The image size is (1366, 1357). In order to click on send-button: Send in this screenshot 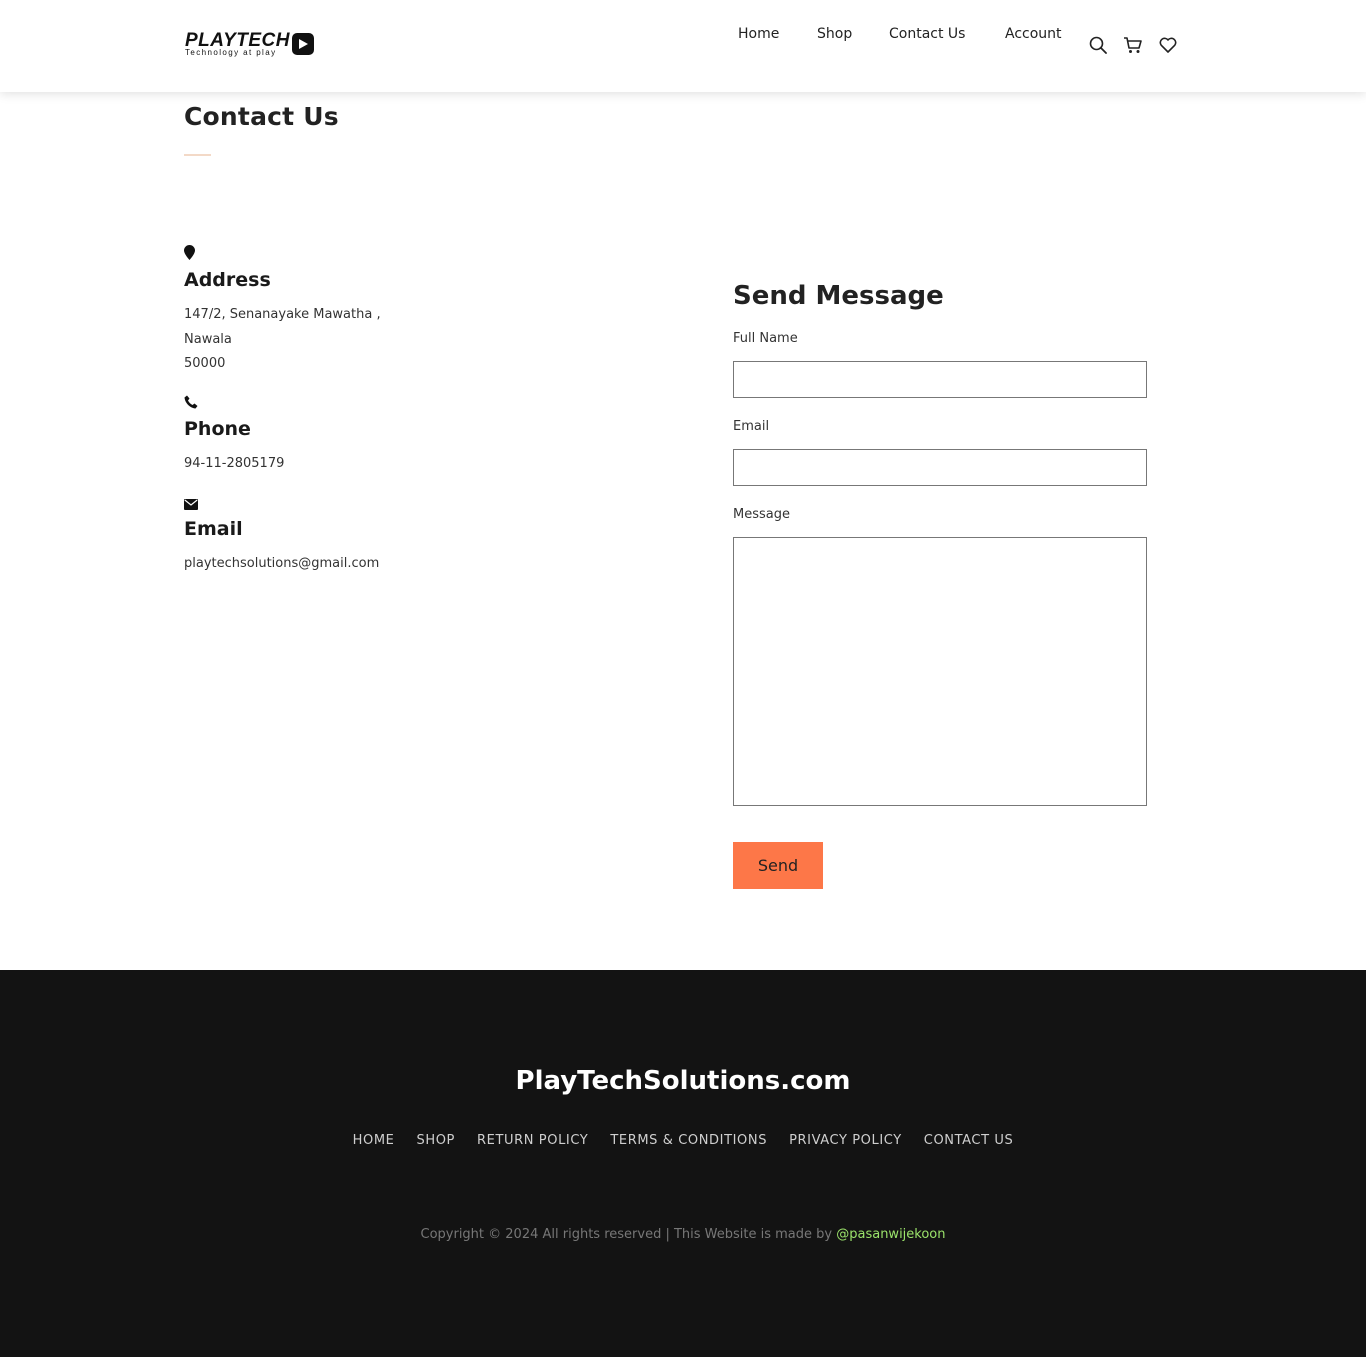, I will do `click(778, 865)`.